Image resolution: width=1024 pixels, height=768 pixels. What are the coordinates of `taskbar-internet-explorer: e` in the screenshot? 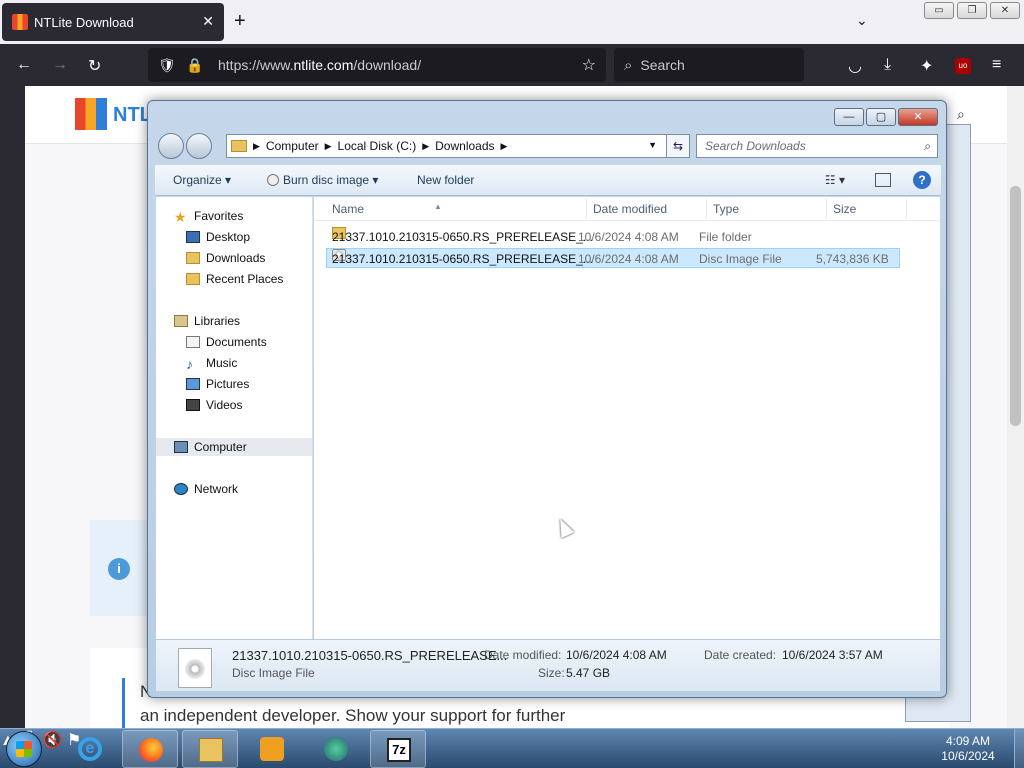 It's located at (90, 749).